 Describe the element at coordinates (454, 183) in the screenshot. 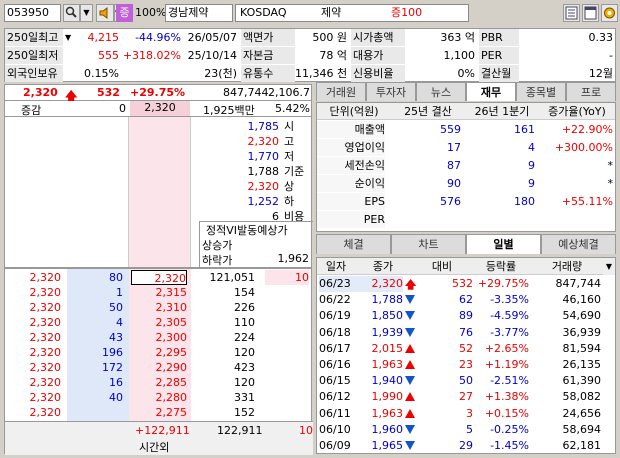

I see `fin-val-a: 90` at that location.